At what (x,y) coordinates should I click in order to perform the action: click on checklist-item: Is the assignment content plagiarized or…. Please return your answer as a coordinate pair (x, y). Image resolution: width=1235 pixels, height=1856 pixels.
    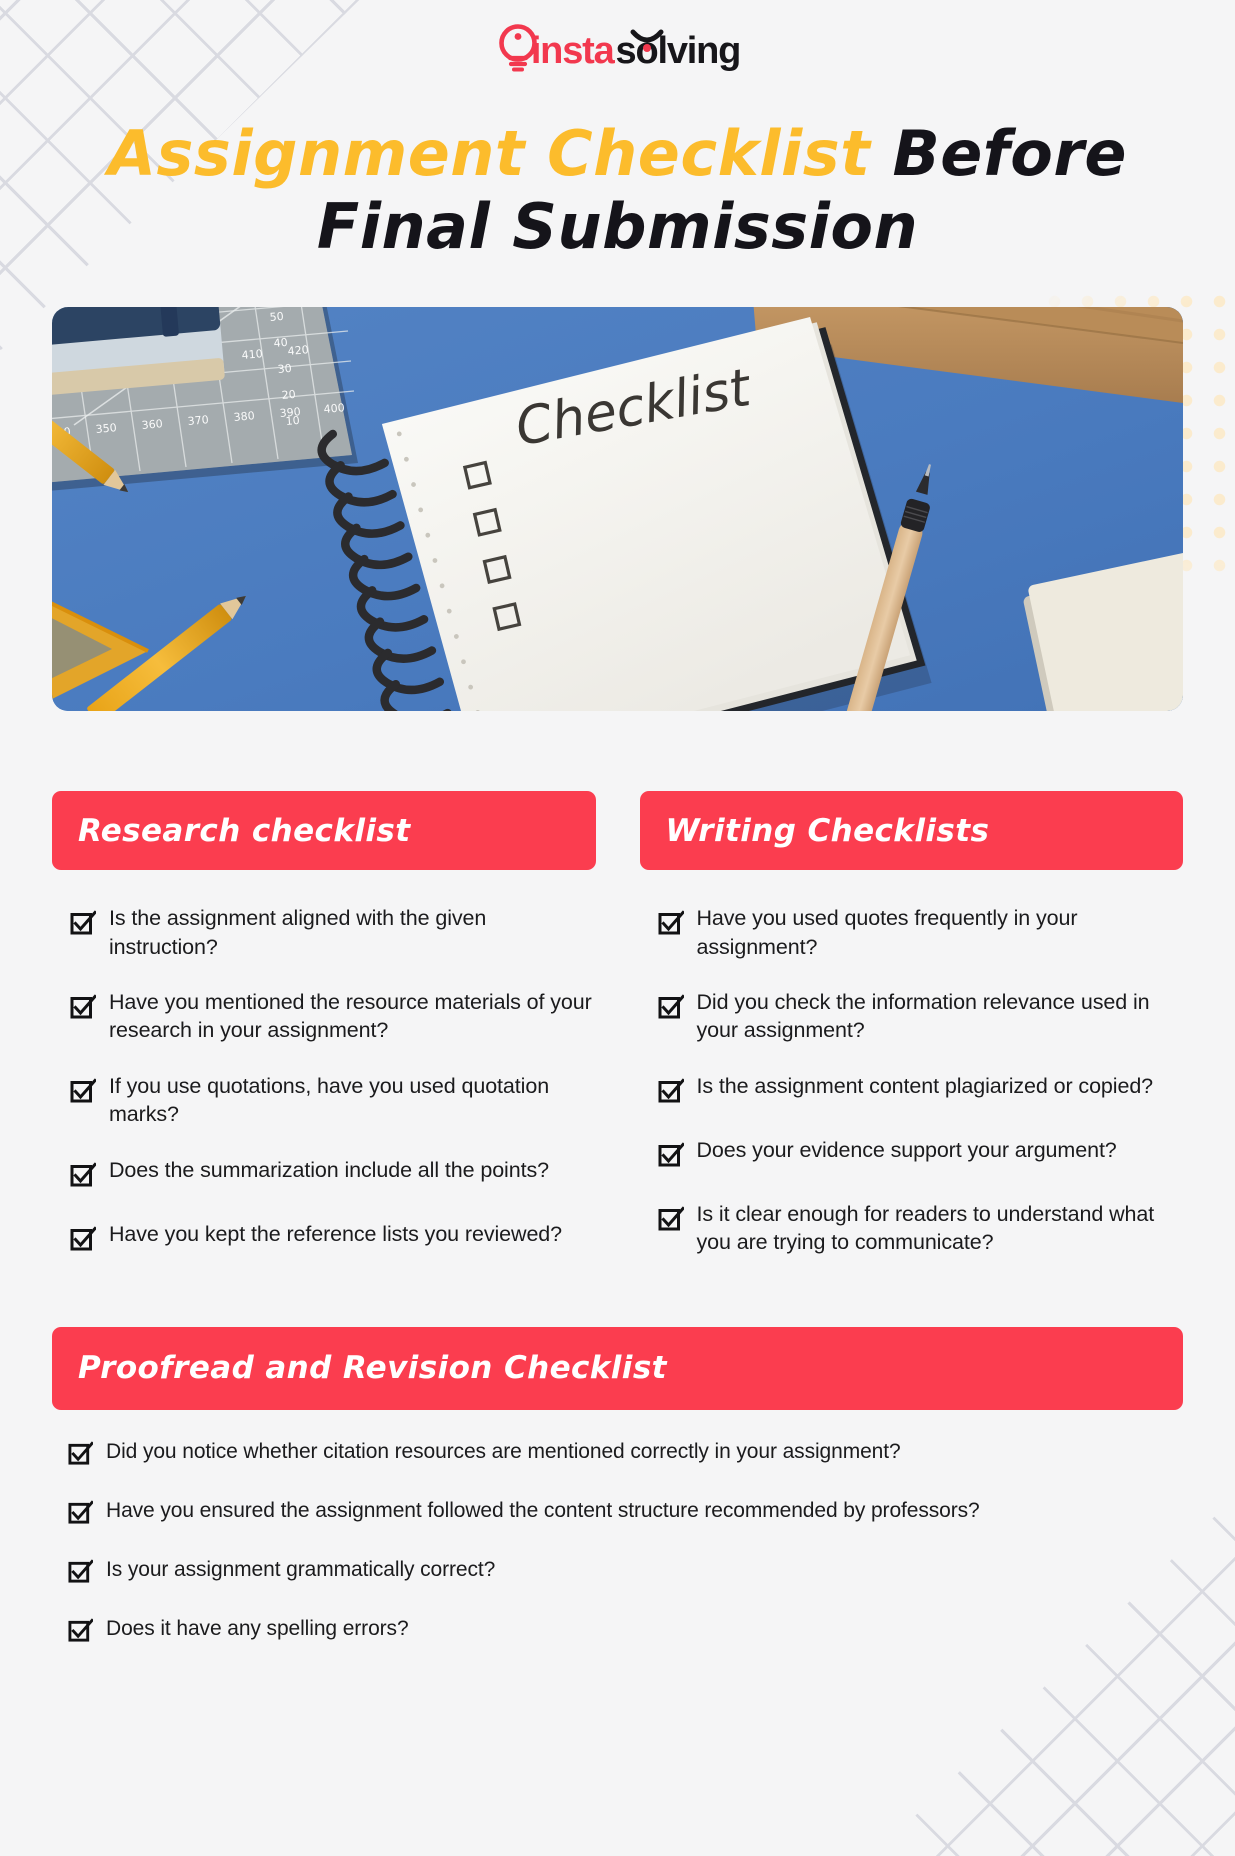
    Looking at the image, I should click on (921, 1090).